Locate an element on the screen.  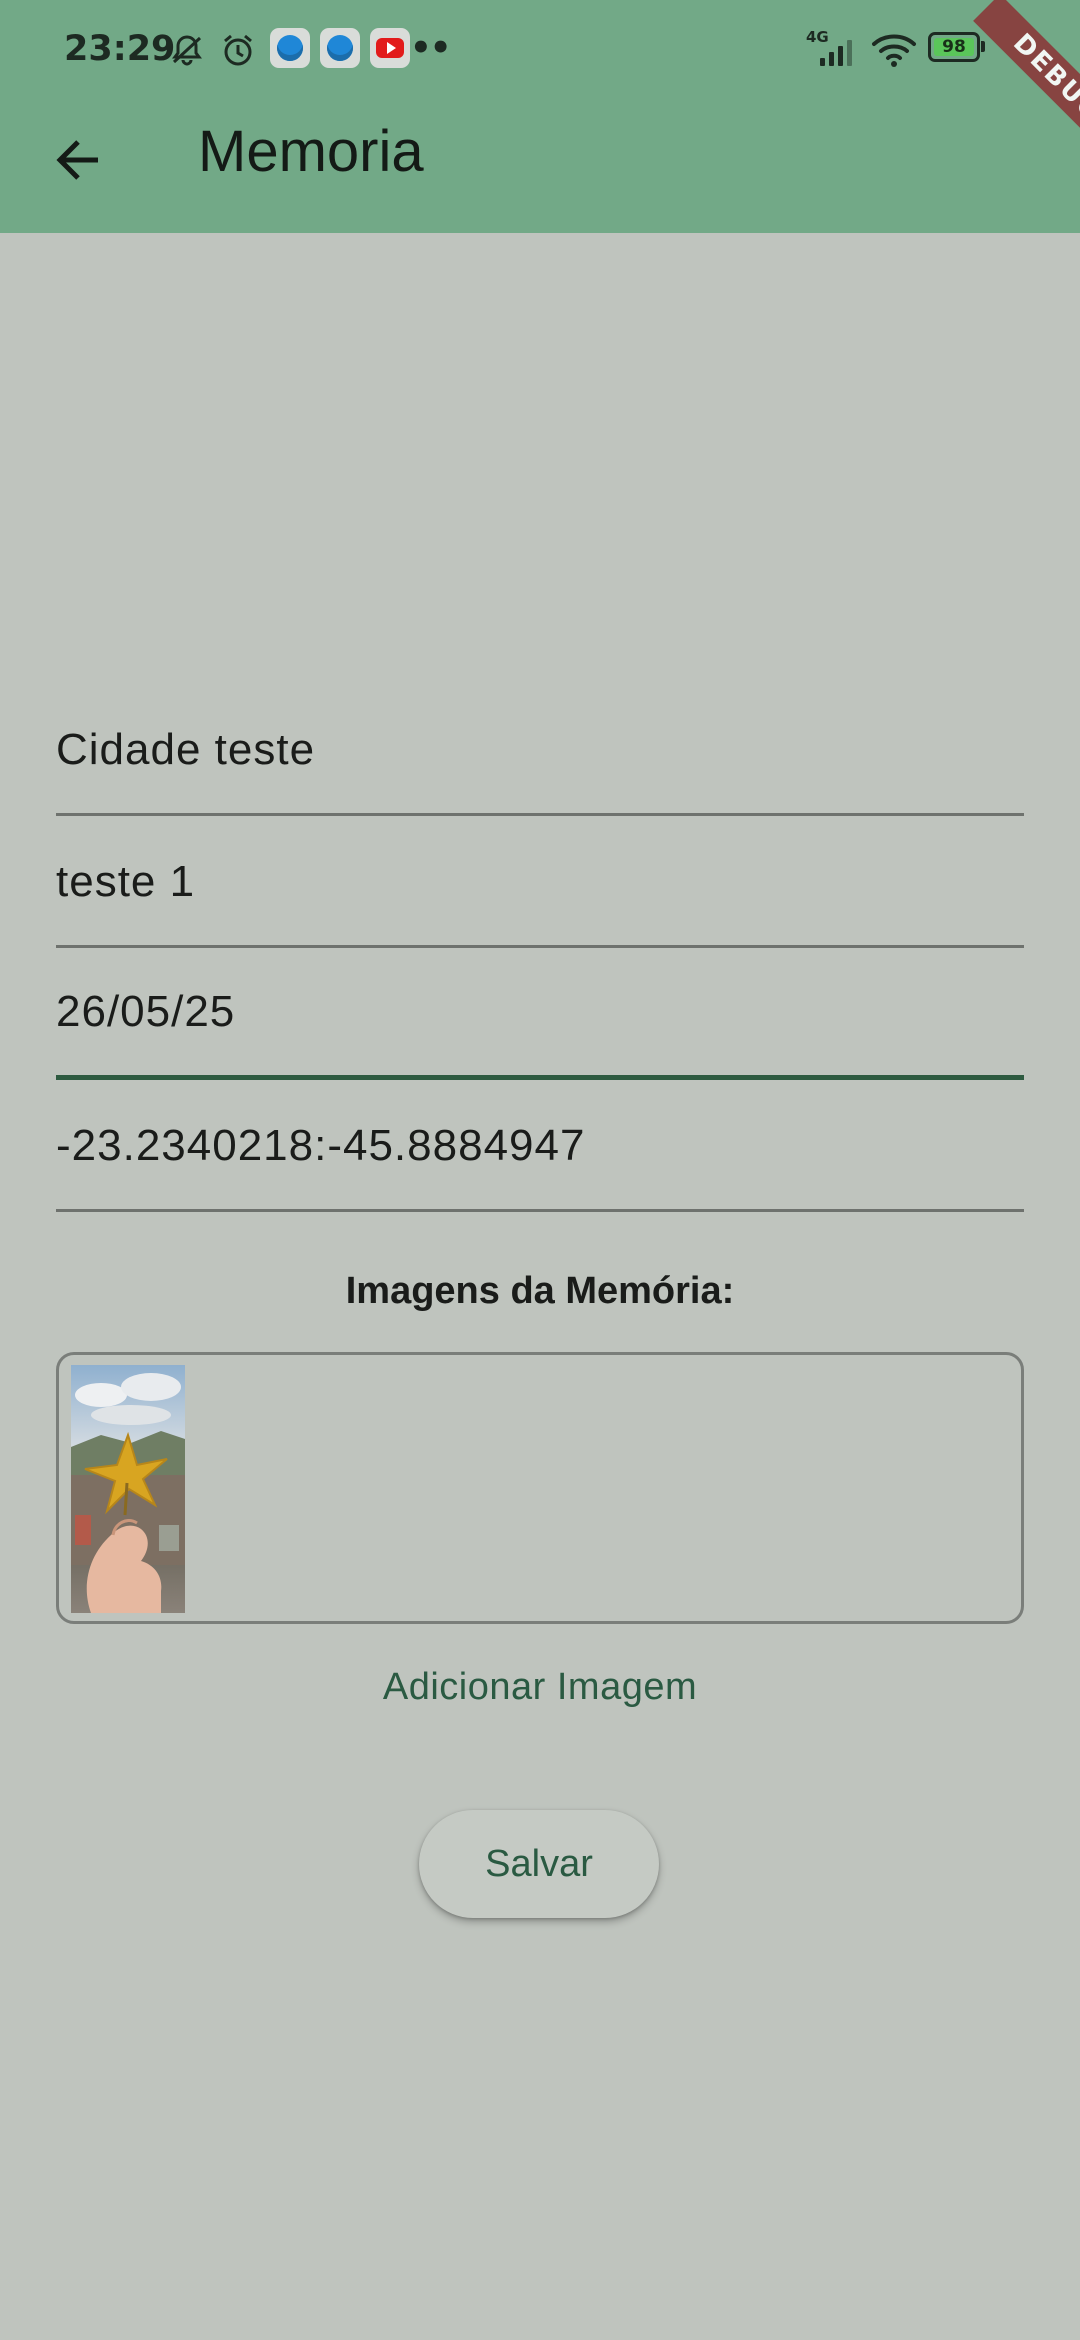
app-header: 23:29 •• 4G 98 Memoria DEBUG is located at coordinates (540, 116).